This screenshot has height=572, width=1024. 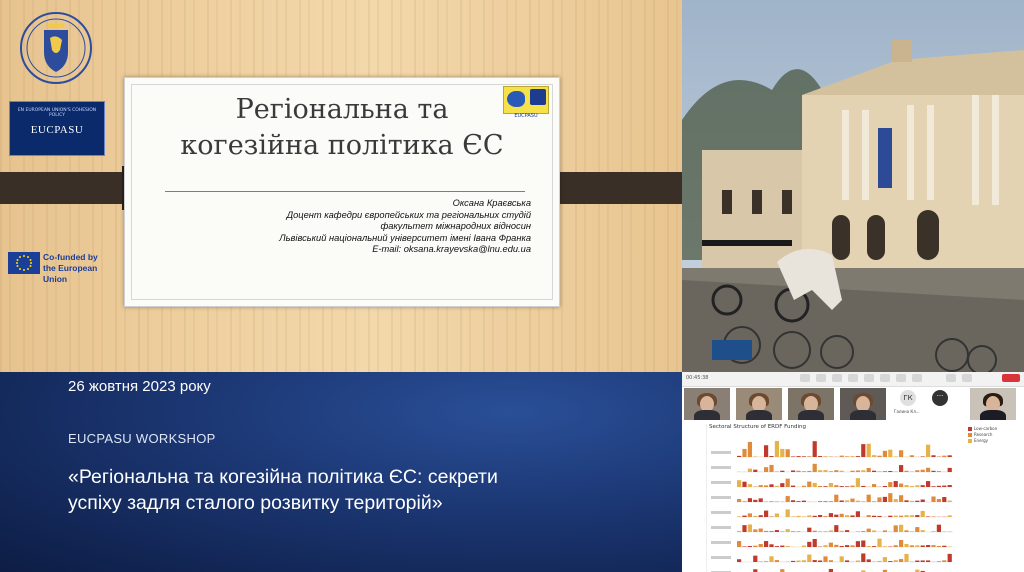 What do you see at coordinates (869, 378) in the screenshot?
I see `share-icon` at bounding box center [869, 378].